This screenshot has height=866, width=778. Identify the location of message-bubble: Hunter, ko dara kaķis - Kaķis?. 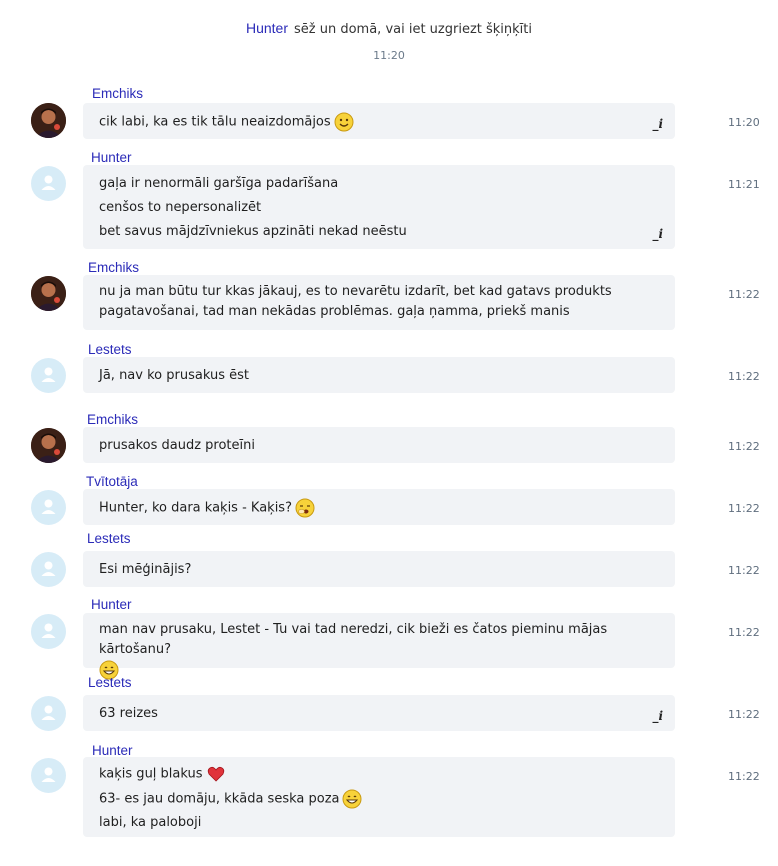
(379, 507).